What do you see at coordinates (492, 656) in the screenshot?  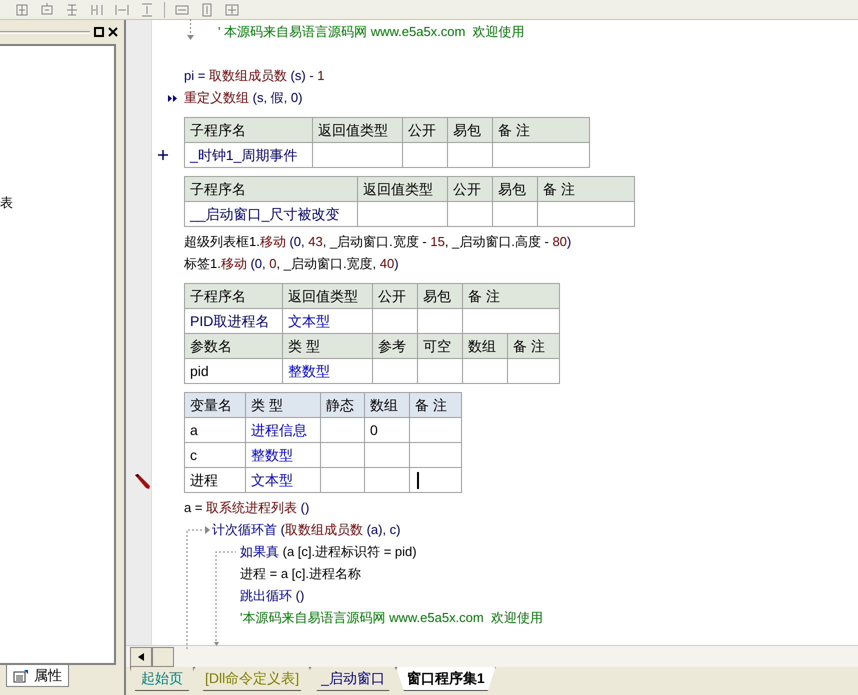 I see `horizontal-scrollbar` at bounding box center [492, 656].